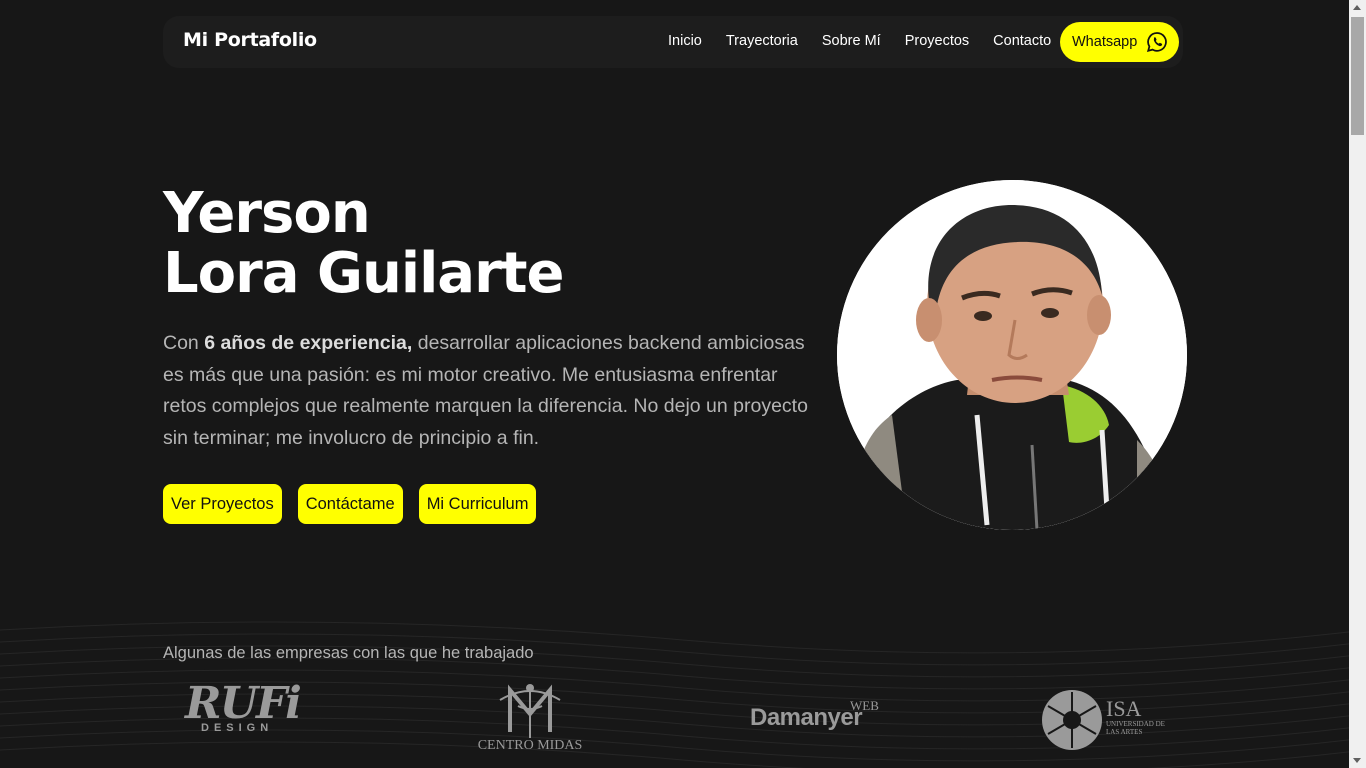 The image size is (1366, 768). I want to click on isa-emblem, so click(1072, 720).